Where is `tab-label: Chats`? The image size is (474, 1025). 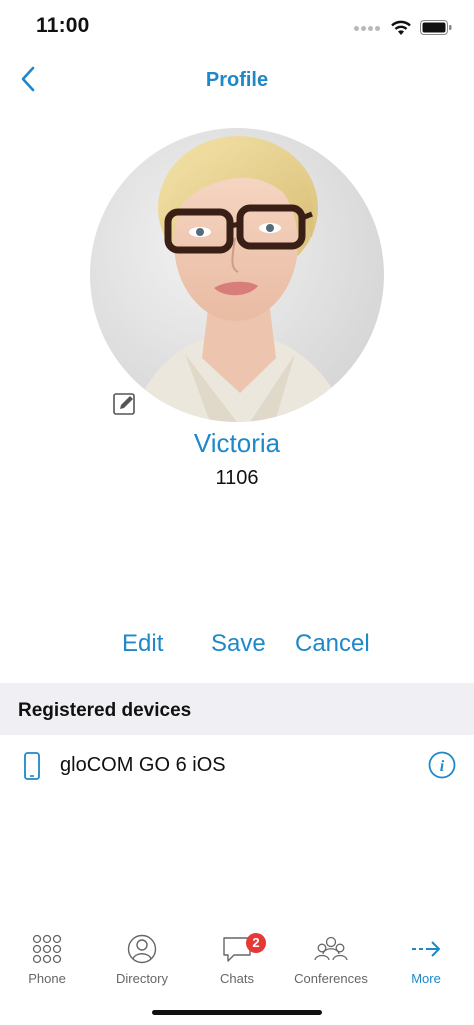 tab-label: Chats is located at coordinates (237, 978).